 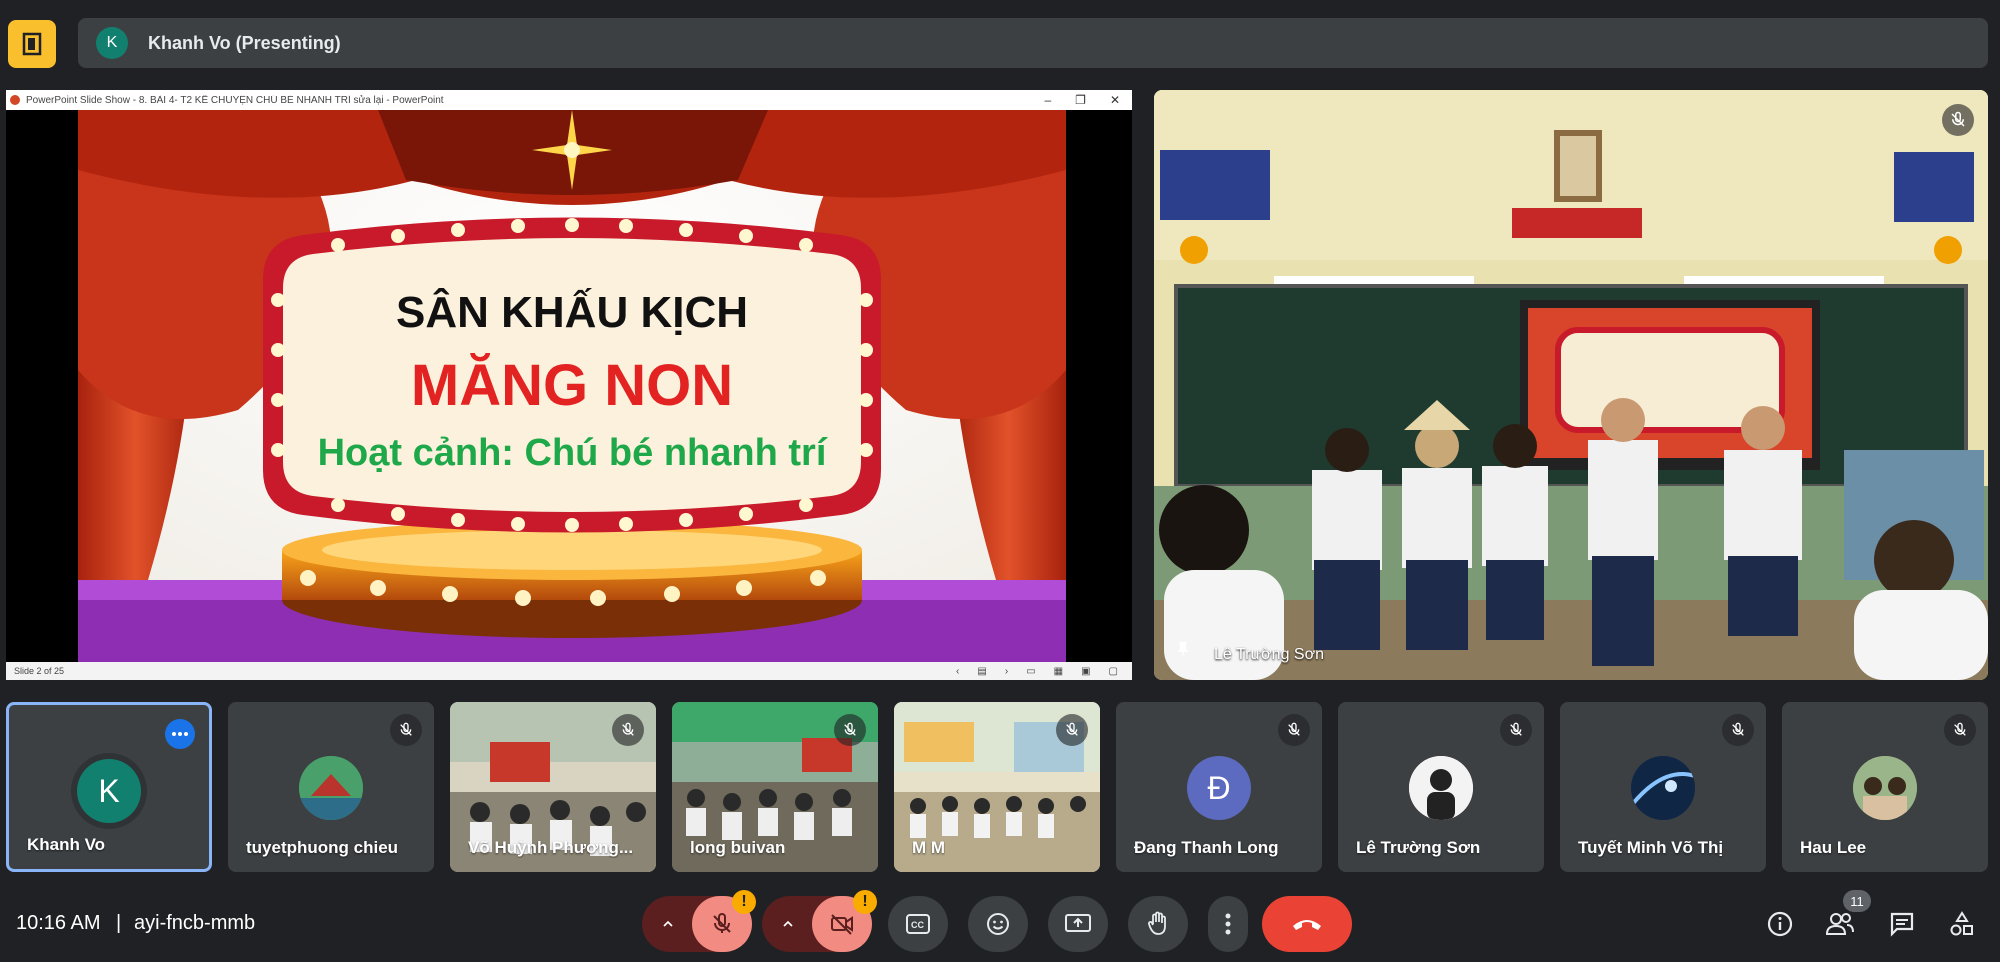 What do you see at coordinates (929, 847) in the screenshot?
I see `participant-name: M M` at bounding box center [929, 847].